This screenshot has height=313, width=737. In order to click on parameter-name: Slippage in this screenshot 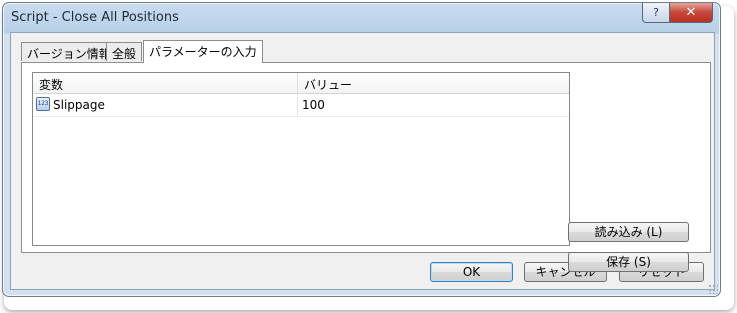, I will do `click(79, 105)`.